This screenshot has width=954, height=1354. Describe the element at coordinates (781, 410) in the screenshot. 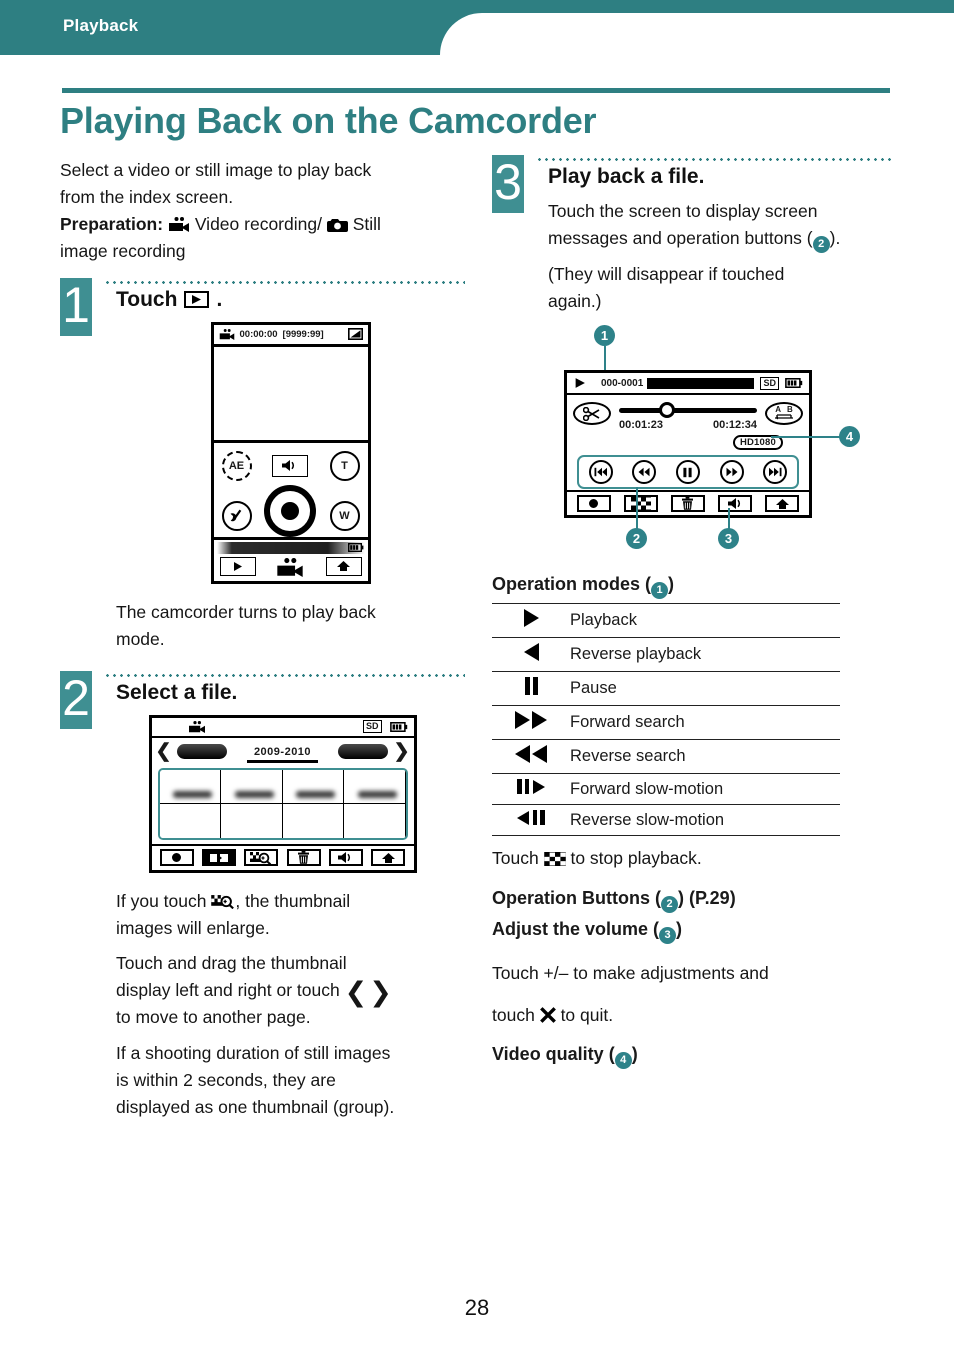

I see `ab-label-a: A` at that location.